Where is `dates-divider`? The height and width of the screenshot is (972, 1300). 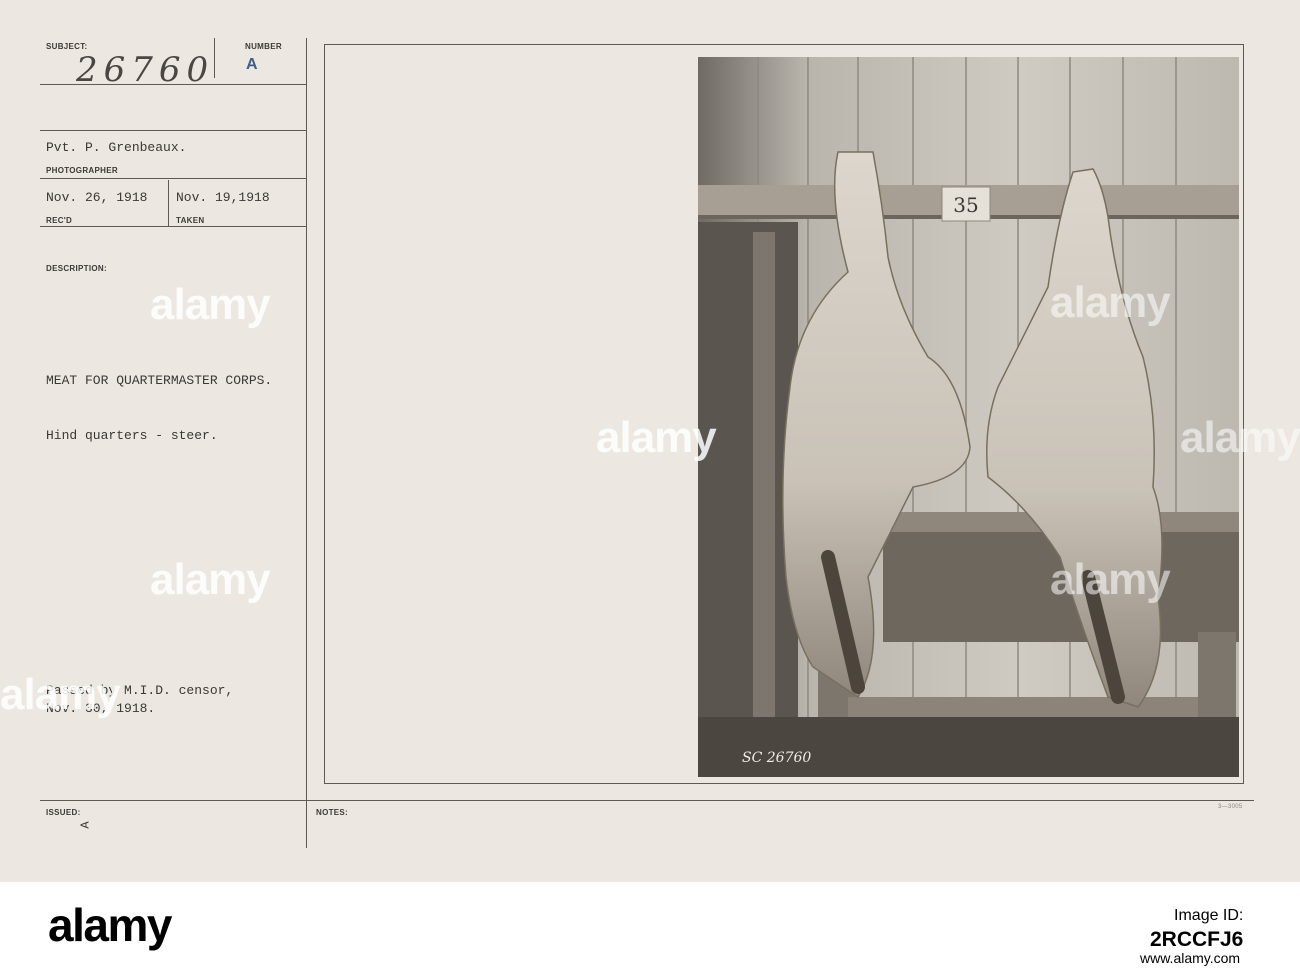 dates-divider is located at coordinates (168, 203).